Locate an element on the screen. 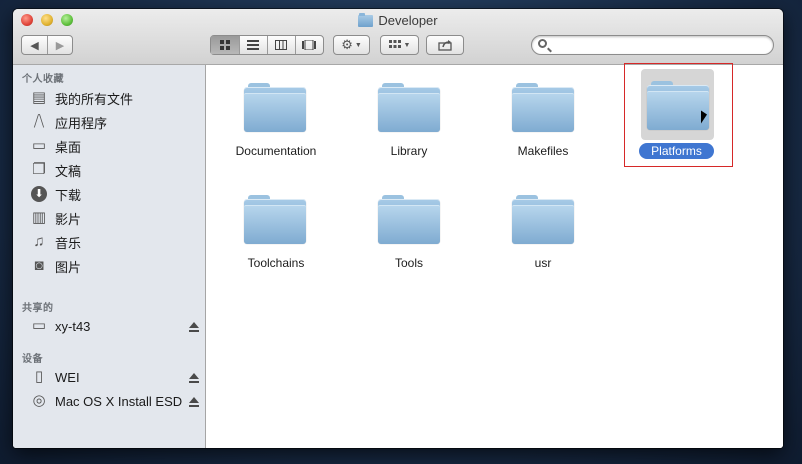 The height and width of the screenshot is (464, 802). sidebar-item-label: 文稿 is located at coordinates (68, 171).